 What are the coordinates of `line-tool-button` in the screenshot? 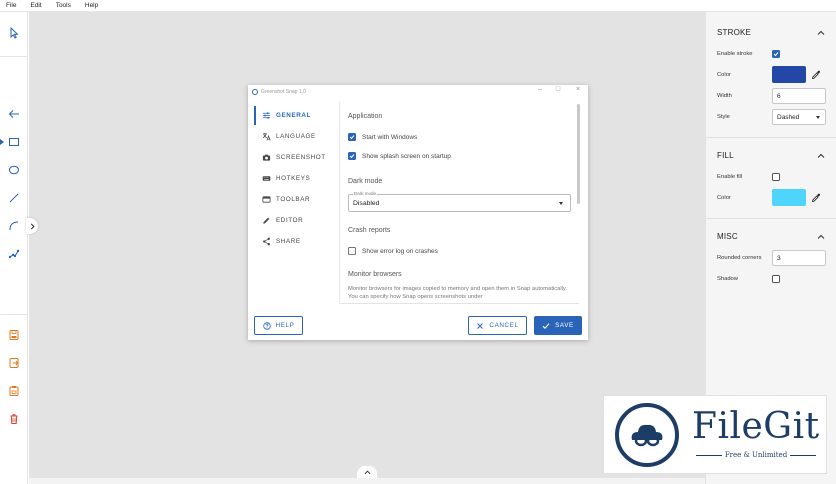 It's located at (14, 198).